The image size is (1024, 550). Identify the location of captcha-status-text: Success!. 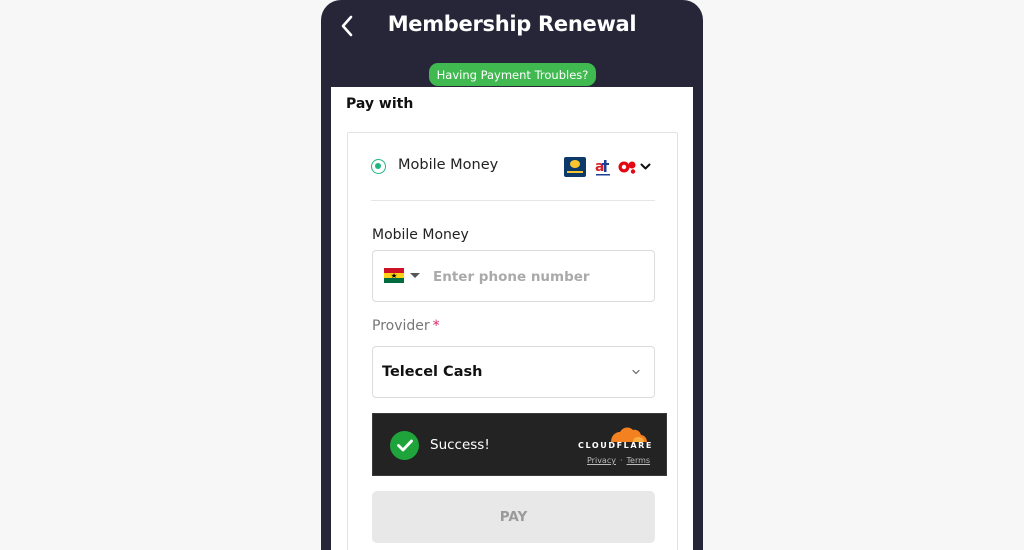
(460, 445).